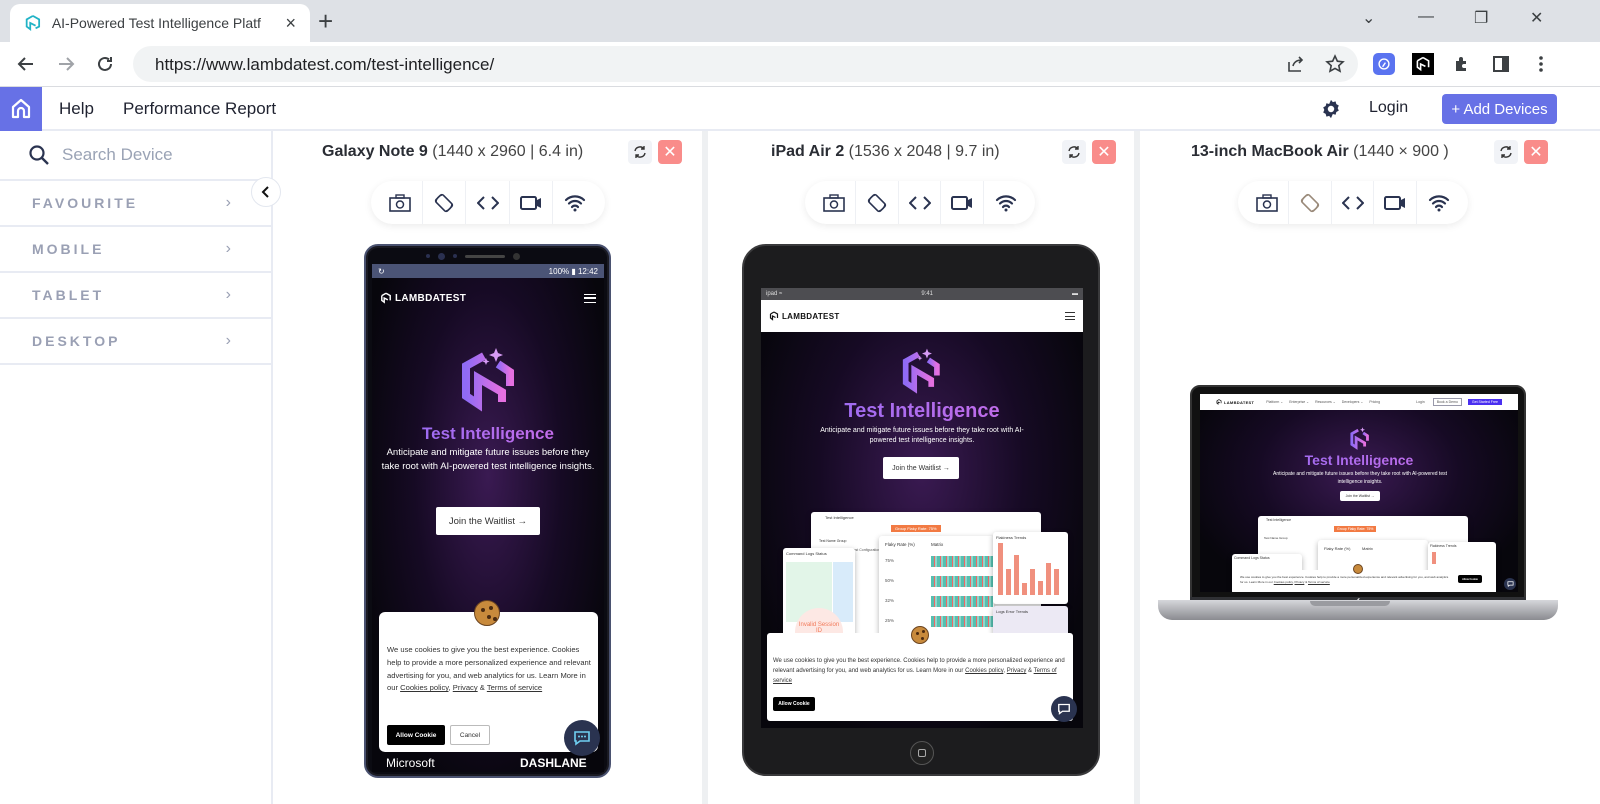 The image size is (1600, 804). Describe the element at coordinates (1331, 109) in the screenshot. I see `settings-gear-icon` at that location.